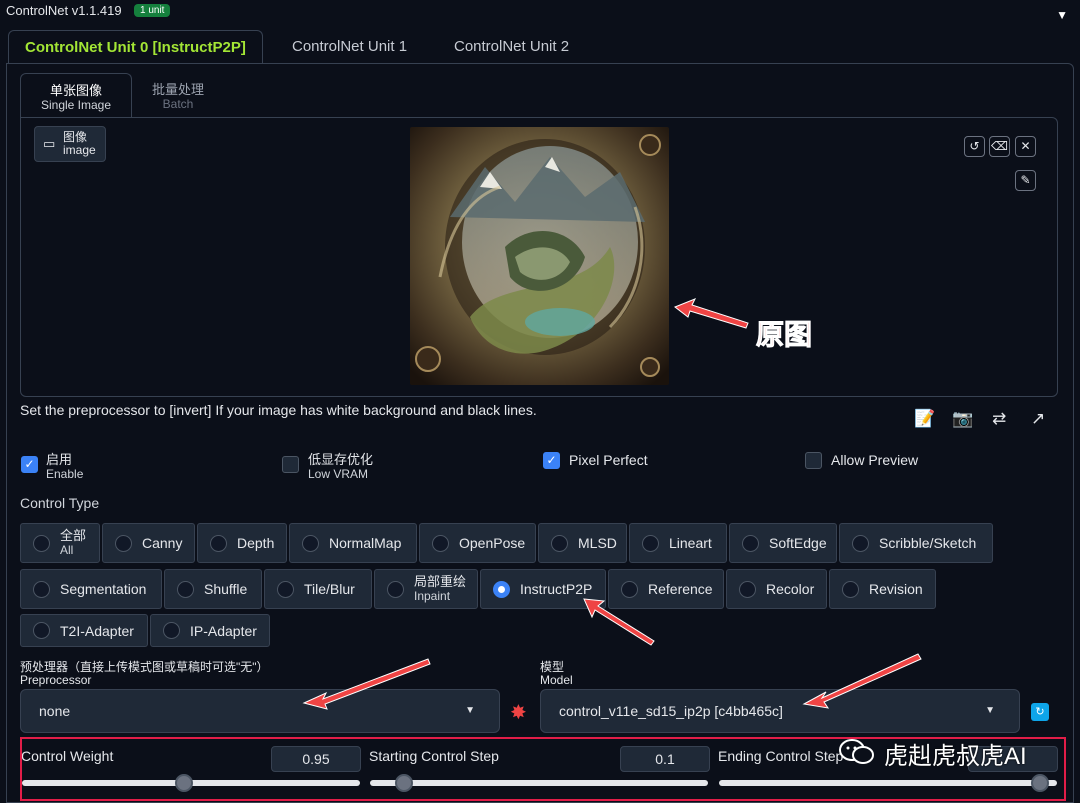  Describe the element at coordinates (1062, 15) in the screenshot. I see `triangle-down-icon: ▼` at that location.